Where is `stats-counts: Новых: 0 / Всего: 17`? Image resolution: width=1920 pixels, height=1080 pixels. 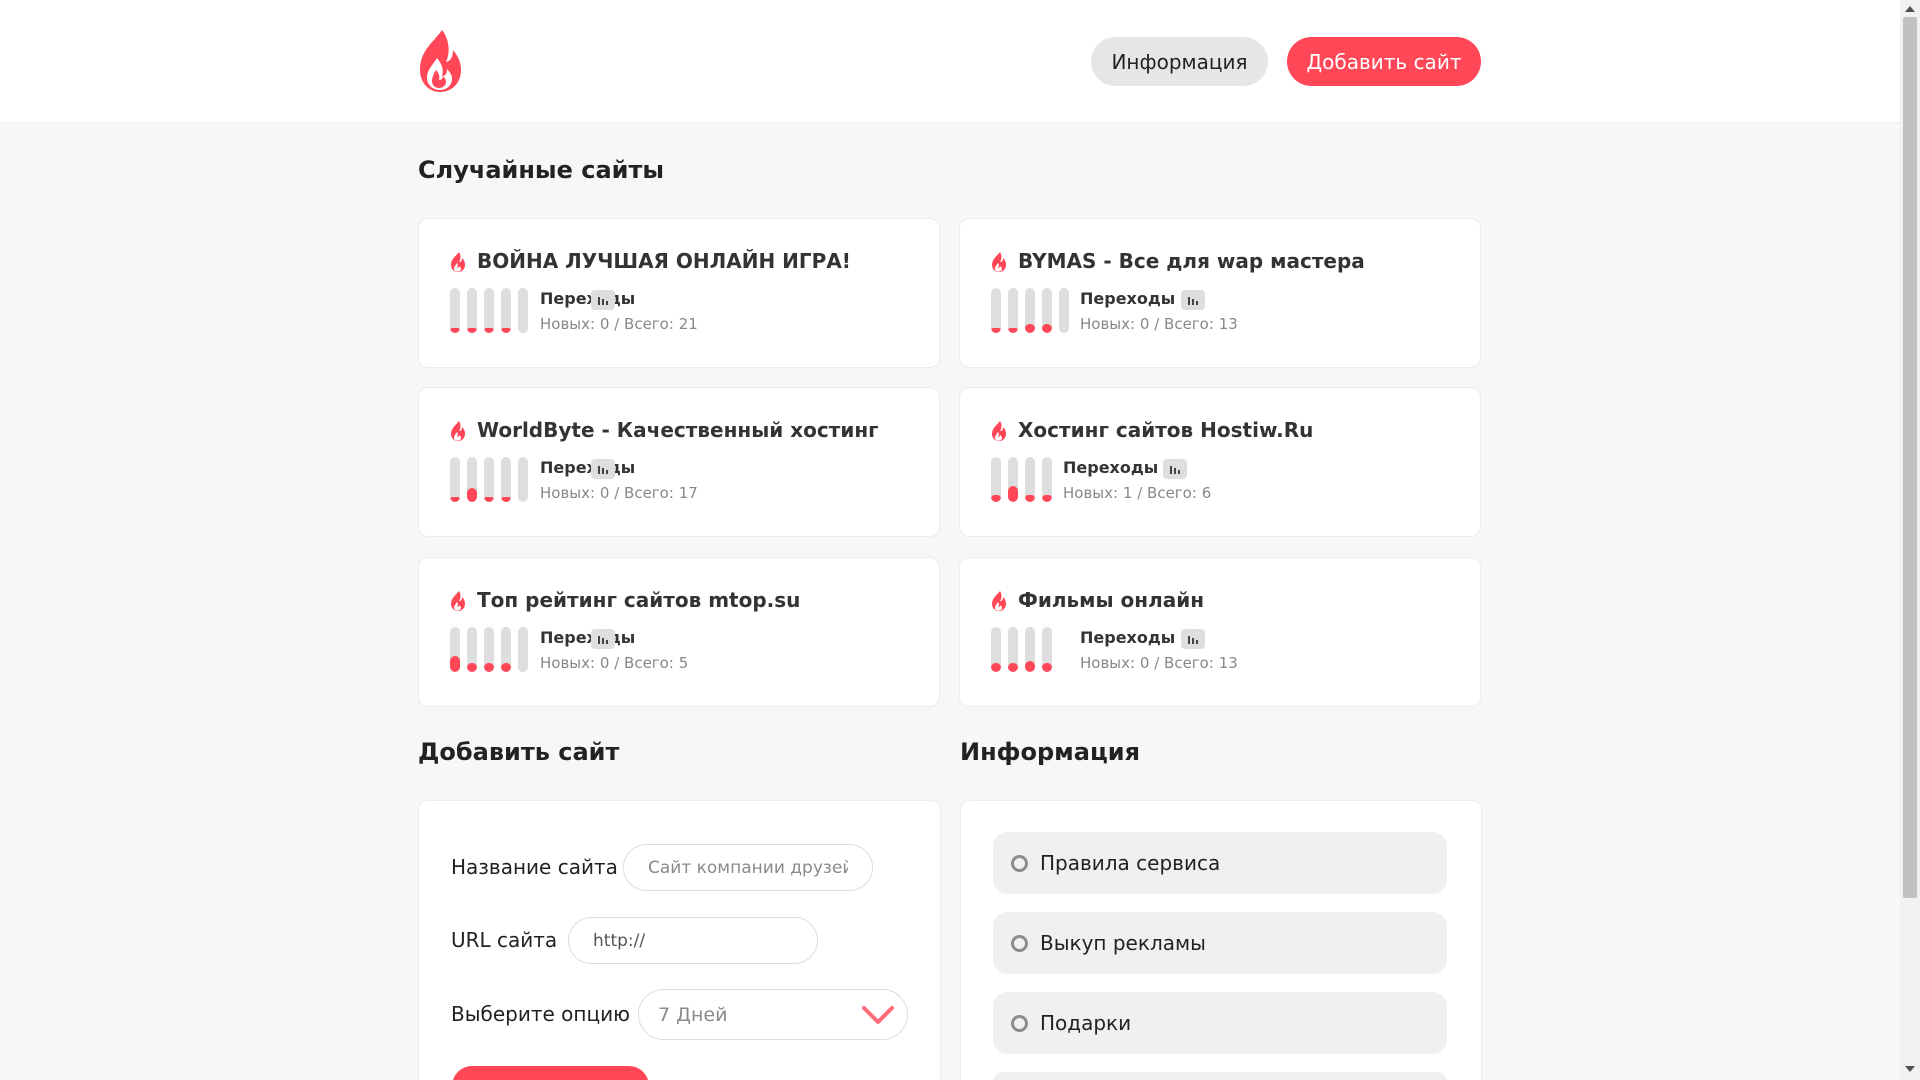
stats-counts: Новых: 0 / Всего: 17 is located at coordinates (619, 493).